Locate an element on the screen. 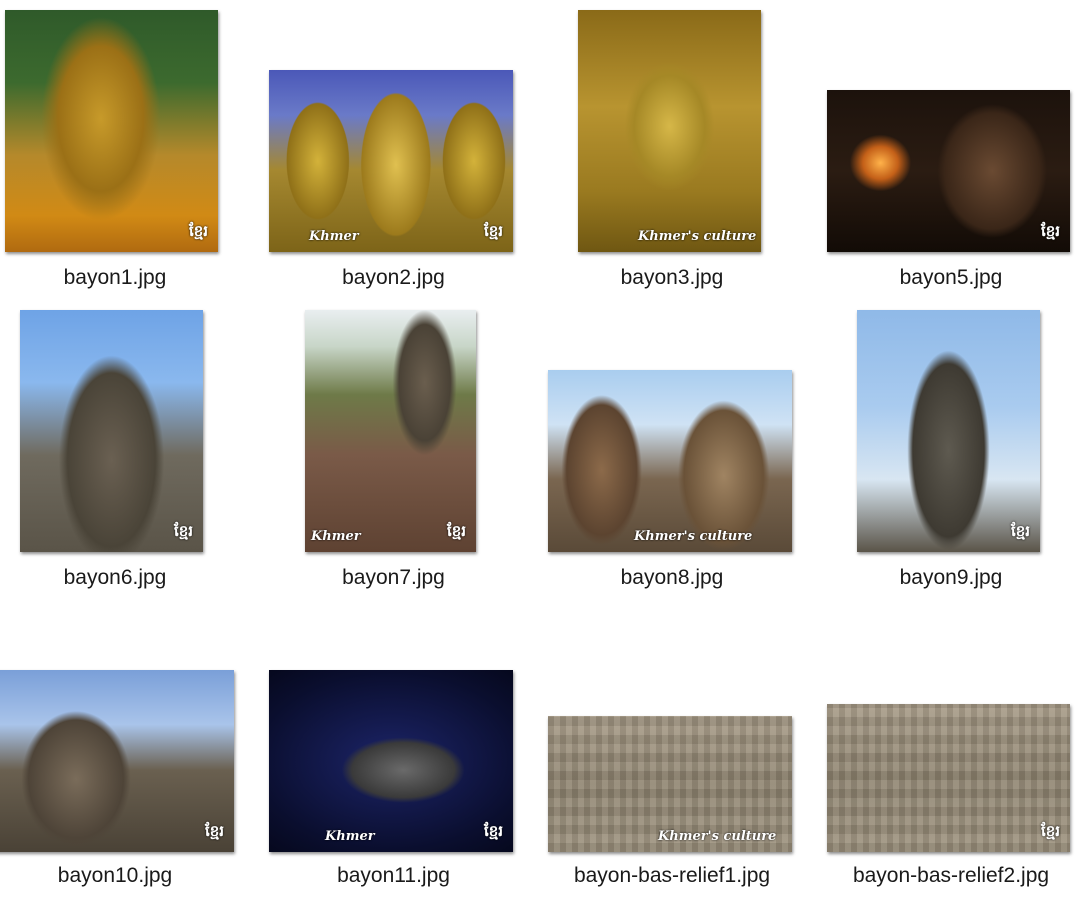  file-name: bayon-bas-relief2.jpg is located at coordinates (951, 875).